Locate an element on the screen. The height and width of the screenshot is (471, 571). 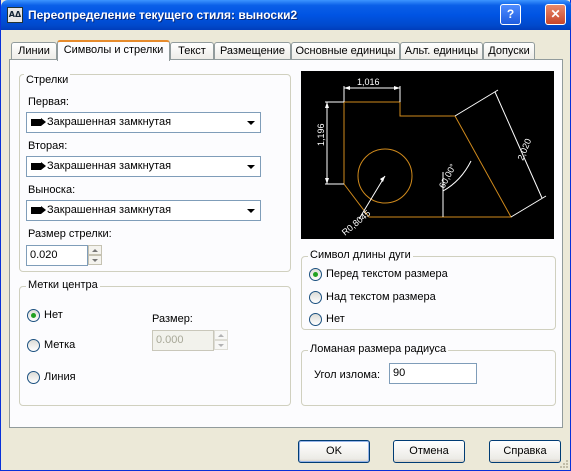
center-mark-radio is located at coordinates (33, 345).